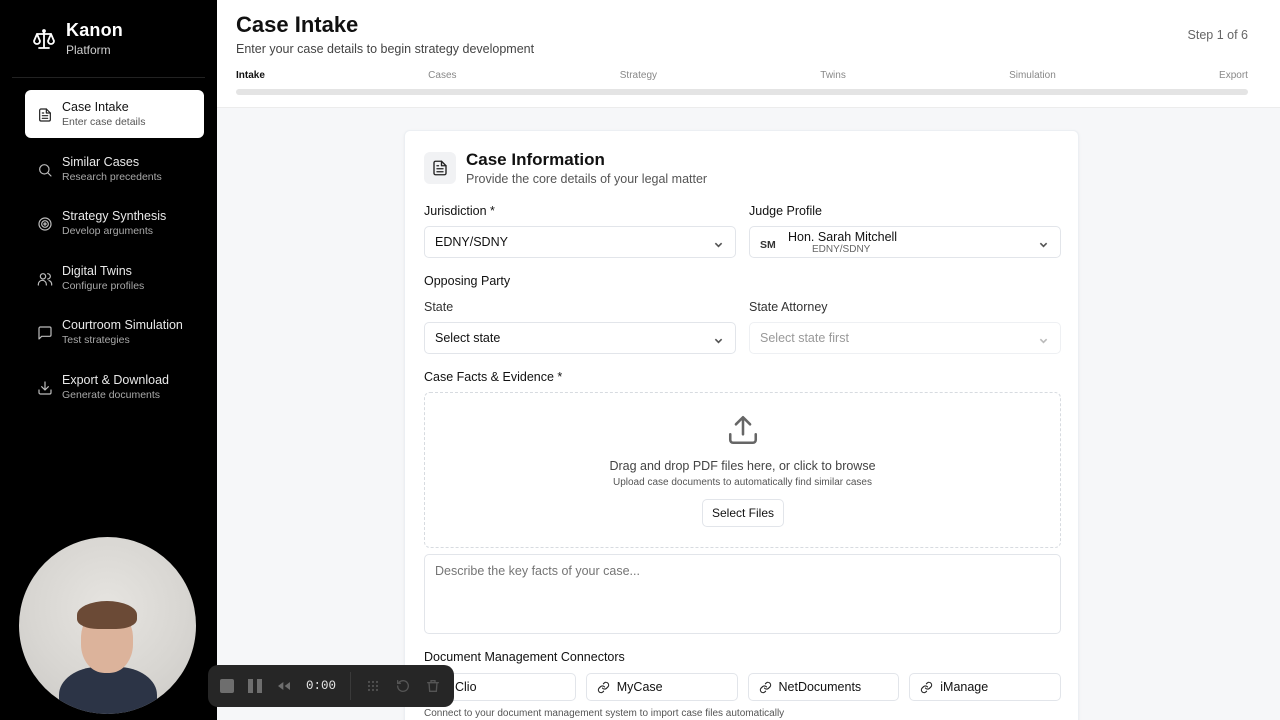  I want to click on step-cases: Cases, so click(442, 75).